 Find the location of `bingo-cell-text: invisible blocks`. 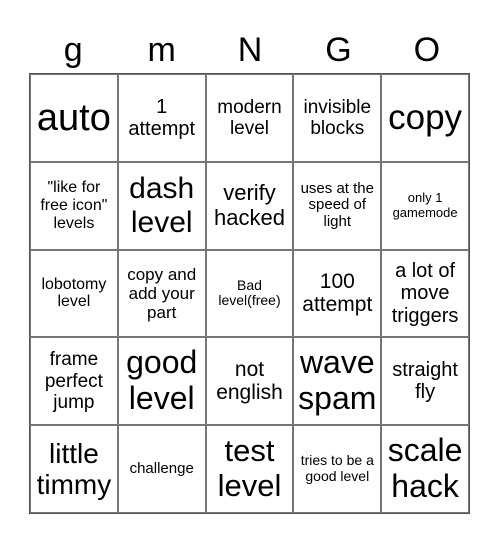

bingo-cell-text: invisible blocks is located at coordinates (337, 117).